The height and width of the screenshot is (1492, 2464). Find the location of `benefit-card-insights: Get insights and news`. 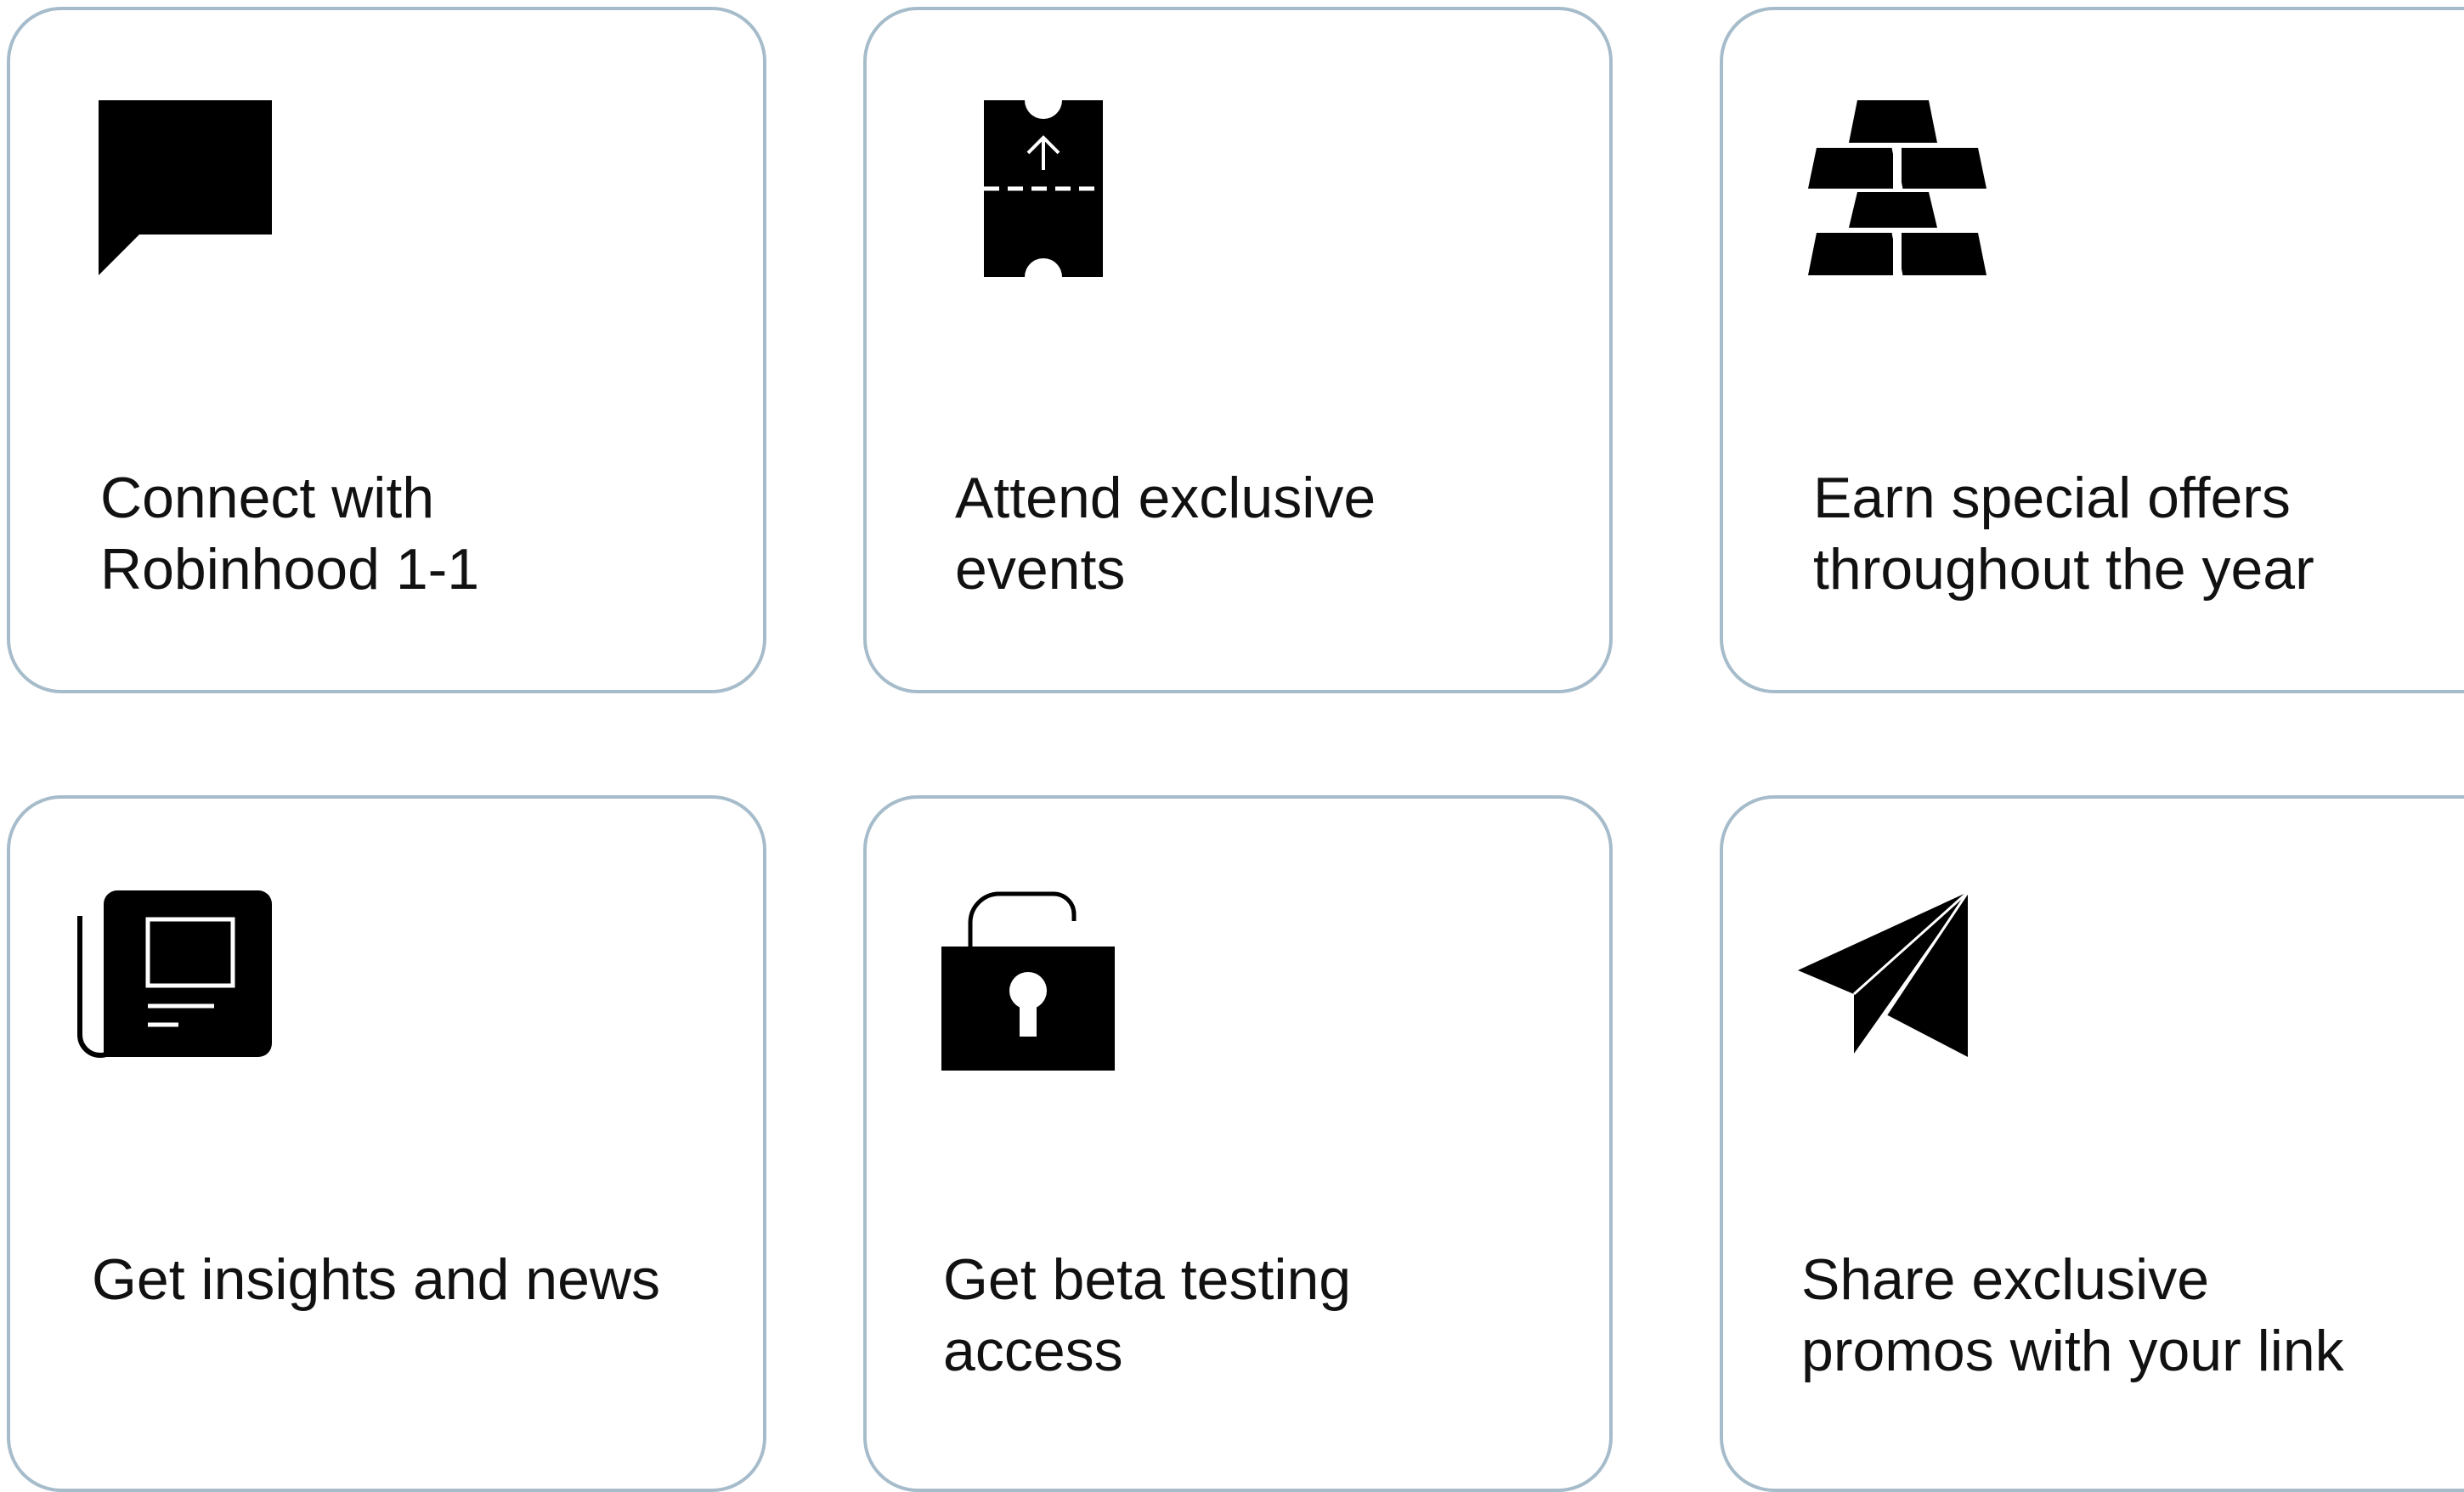

benefit-card-insights: Get insights and news is located at coordinates (386, 1143).